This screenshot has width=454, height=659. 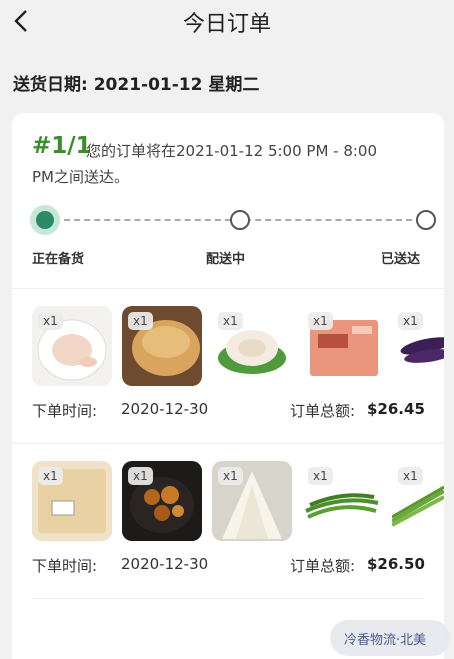 I want to click on order-number: #1/1, so click(x=62, y=146).